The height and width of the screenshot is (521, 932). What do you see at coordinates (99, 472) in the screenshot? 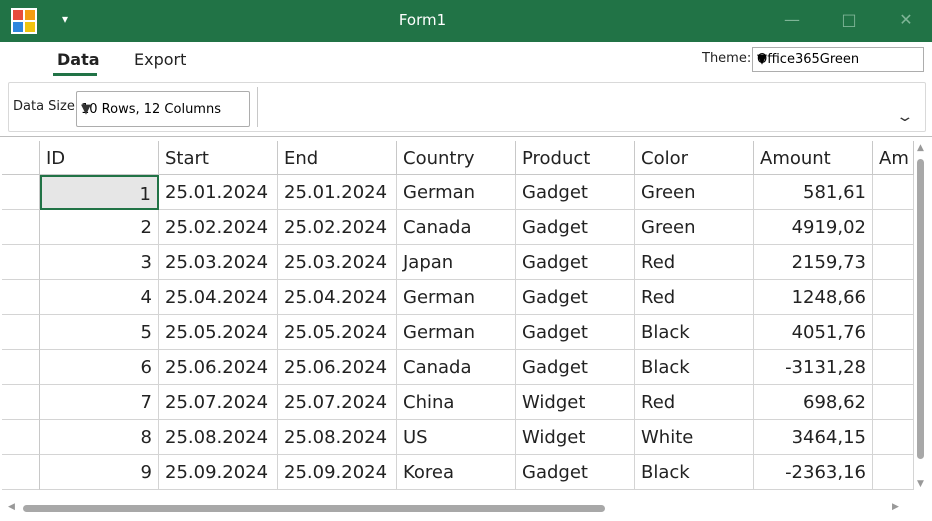
I see `table-cell: 9` at bounding box center [99, 472].